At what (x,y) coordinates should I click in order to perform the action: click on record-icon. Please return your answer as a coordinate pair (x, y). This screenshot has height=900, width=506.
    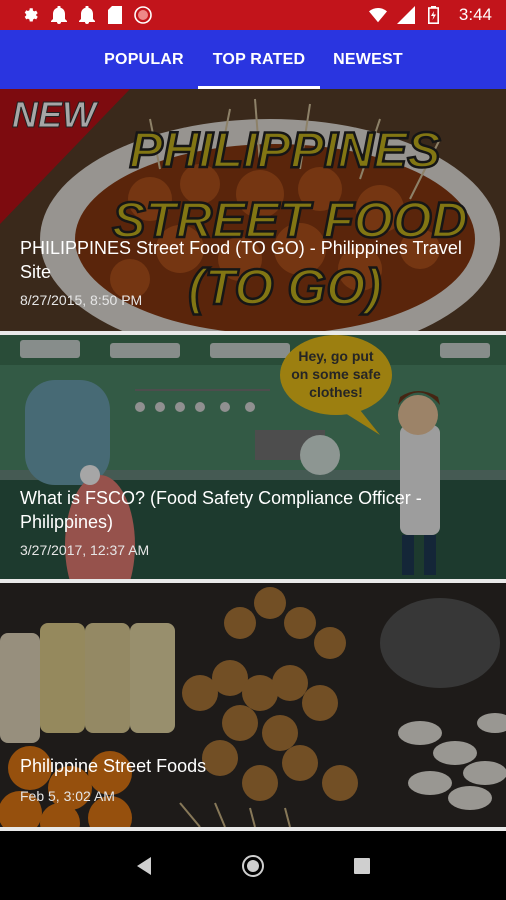
    Looking at the image, I should click on (143, 15).